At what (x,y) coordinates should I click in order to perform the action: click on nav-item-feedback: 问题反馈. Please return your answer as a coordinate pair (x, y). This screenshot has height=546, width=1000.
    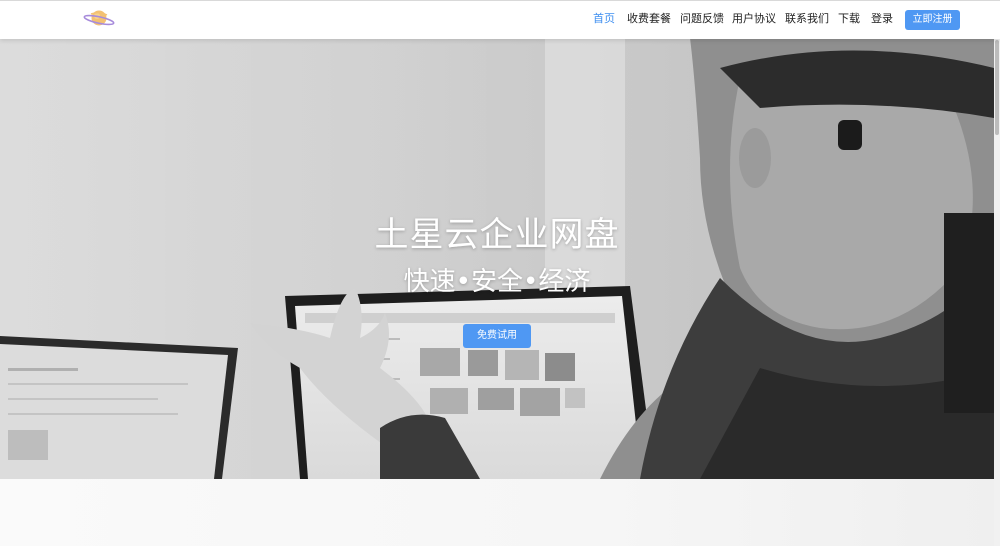
    Looking at the image, I should click on (702, 19).